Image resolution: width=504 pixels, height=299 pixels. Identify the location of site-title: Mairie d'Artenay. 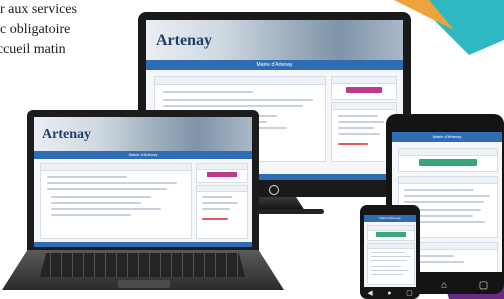
(274, 65).